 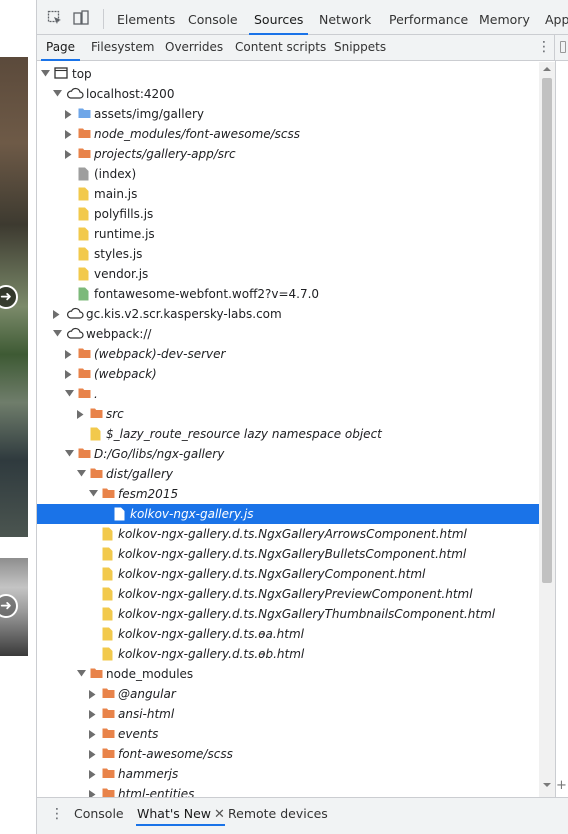 What do you see at coordinates (55, 19) in the screenshot?
I see `element-picker-icon` at bounding box center [55, 19].